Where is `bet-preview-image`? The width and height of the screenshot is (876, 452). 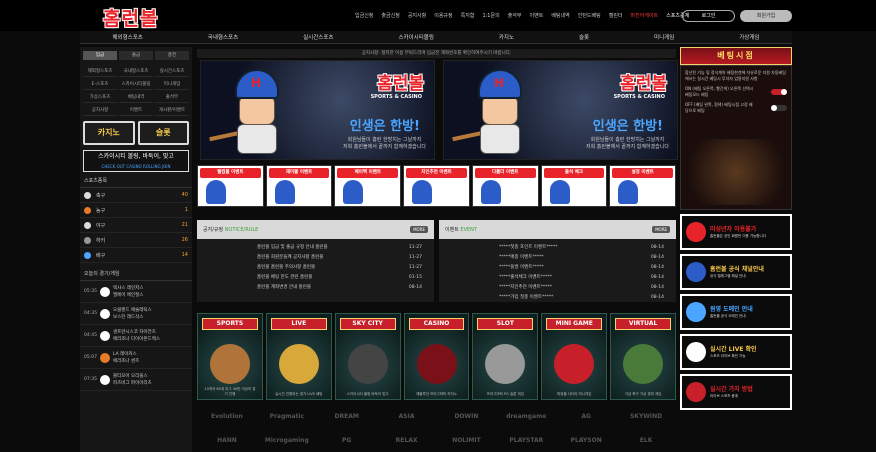
bet-preview-image is located at coordinates (736, 172).